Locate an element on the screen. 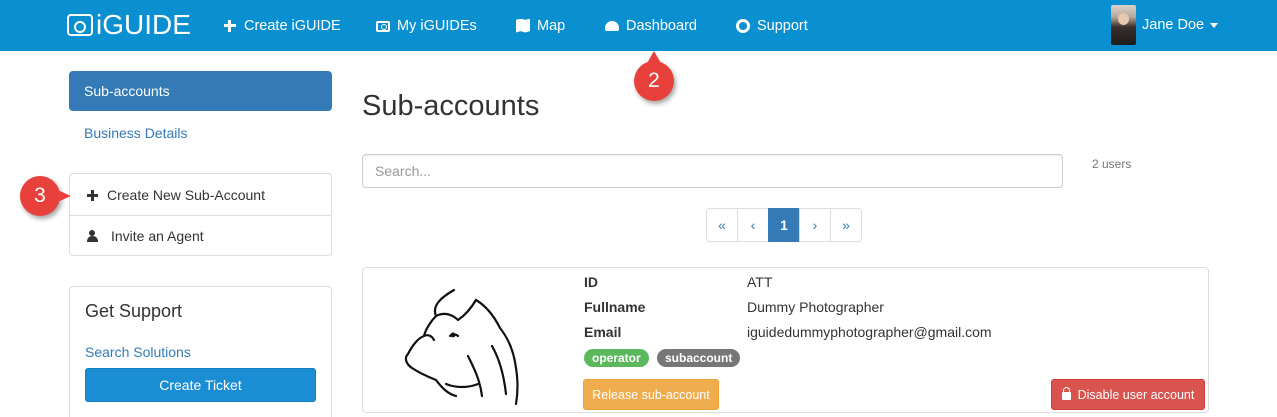  user-menu: Jane Doe is located at coordinates (1165, 25).